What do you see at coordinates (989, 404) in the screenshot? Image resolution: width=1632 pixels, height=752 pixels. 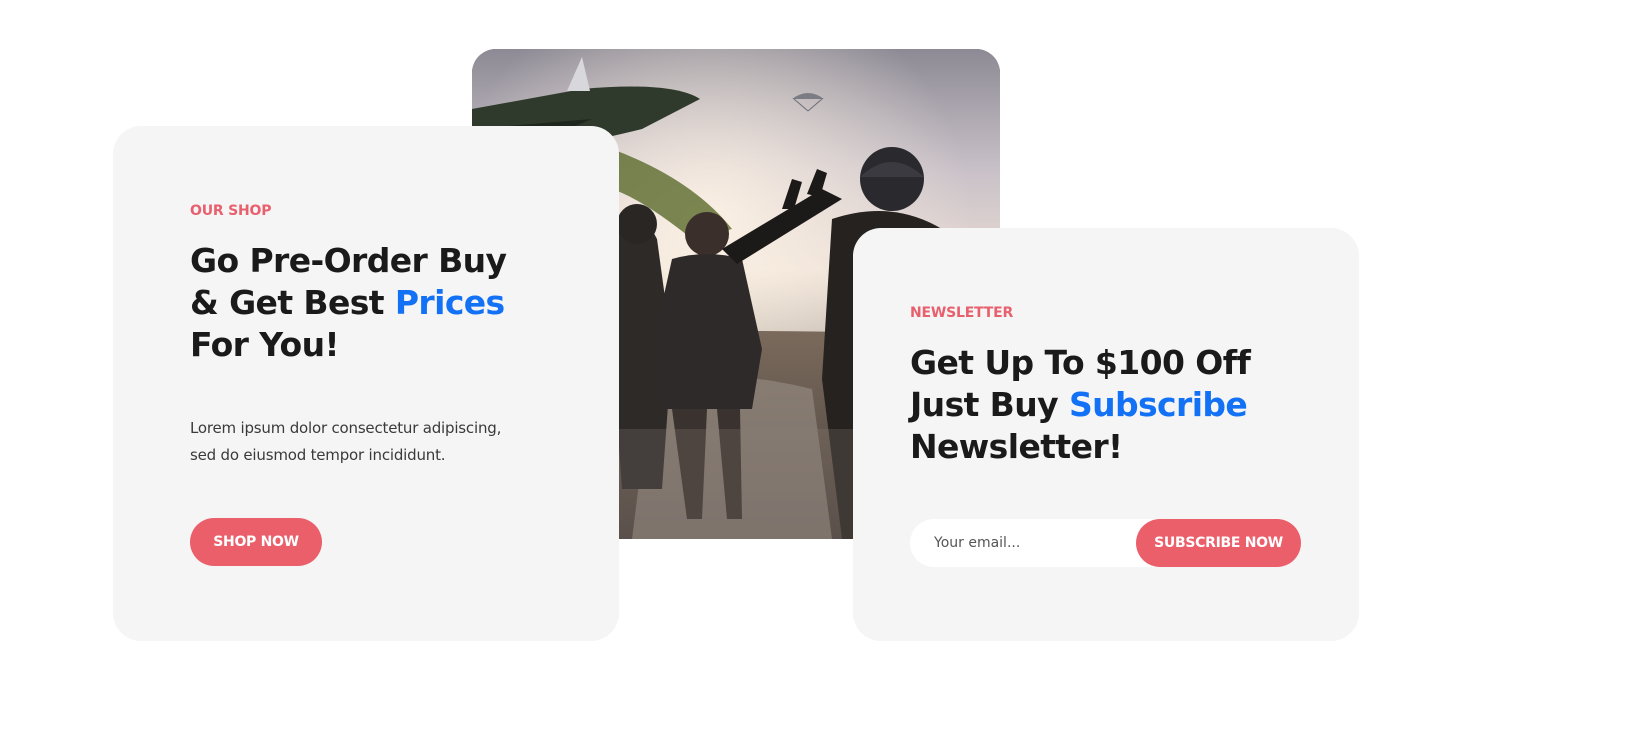 I see `newsletter-heading-line2-prefix: Just Buy` at bounding box center [989, 404].